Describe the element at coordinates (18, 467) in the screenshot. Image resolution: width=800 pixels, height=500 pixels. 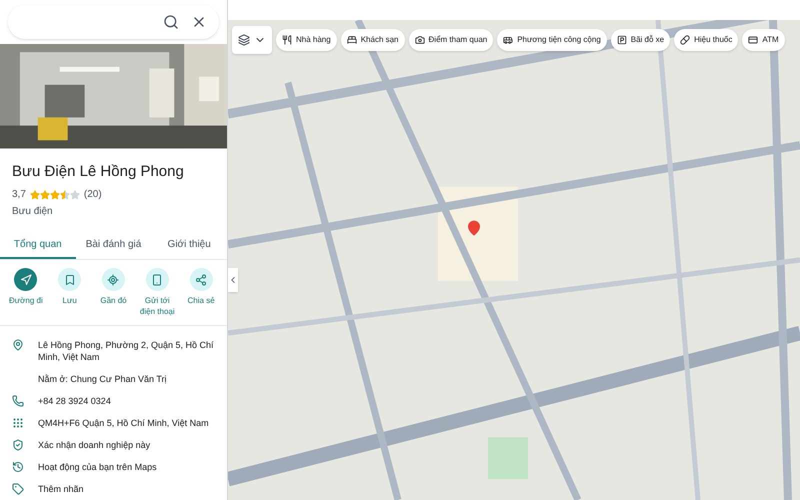
I see `history-icon` at that location.